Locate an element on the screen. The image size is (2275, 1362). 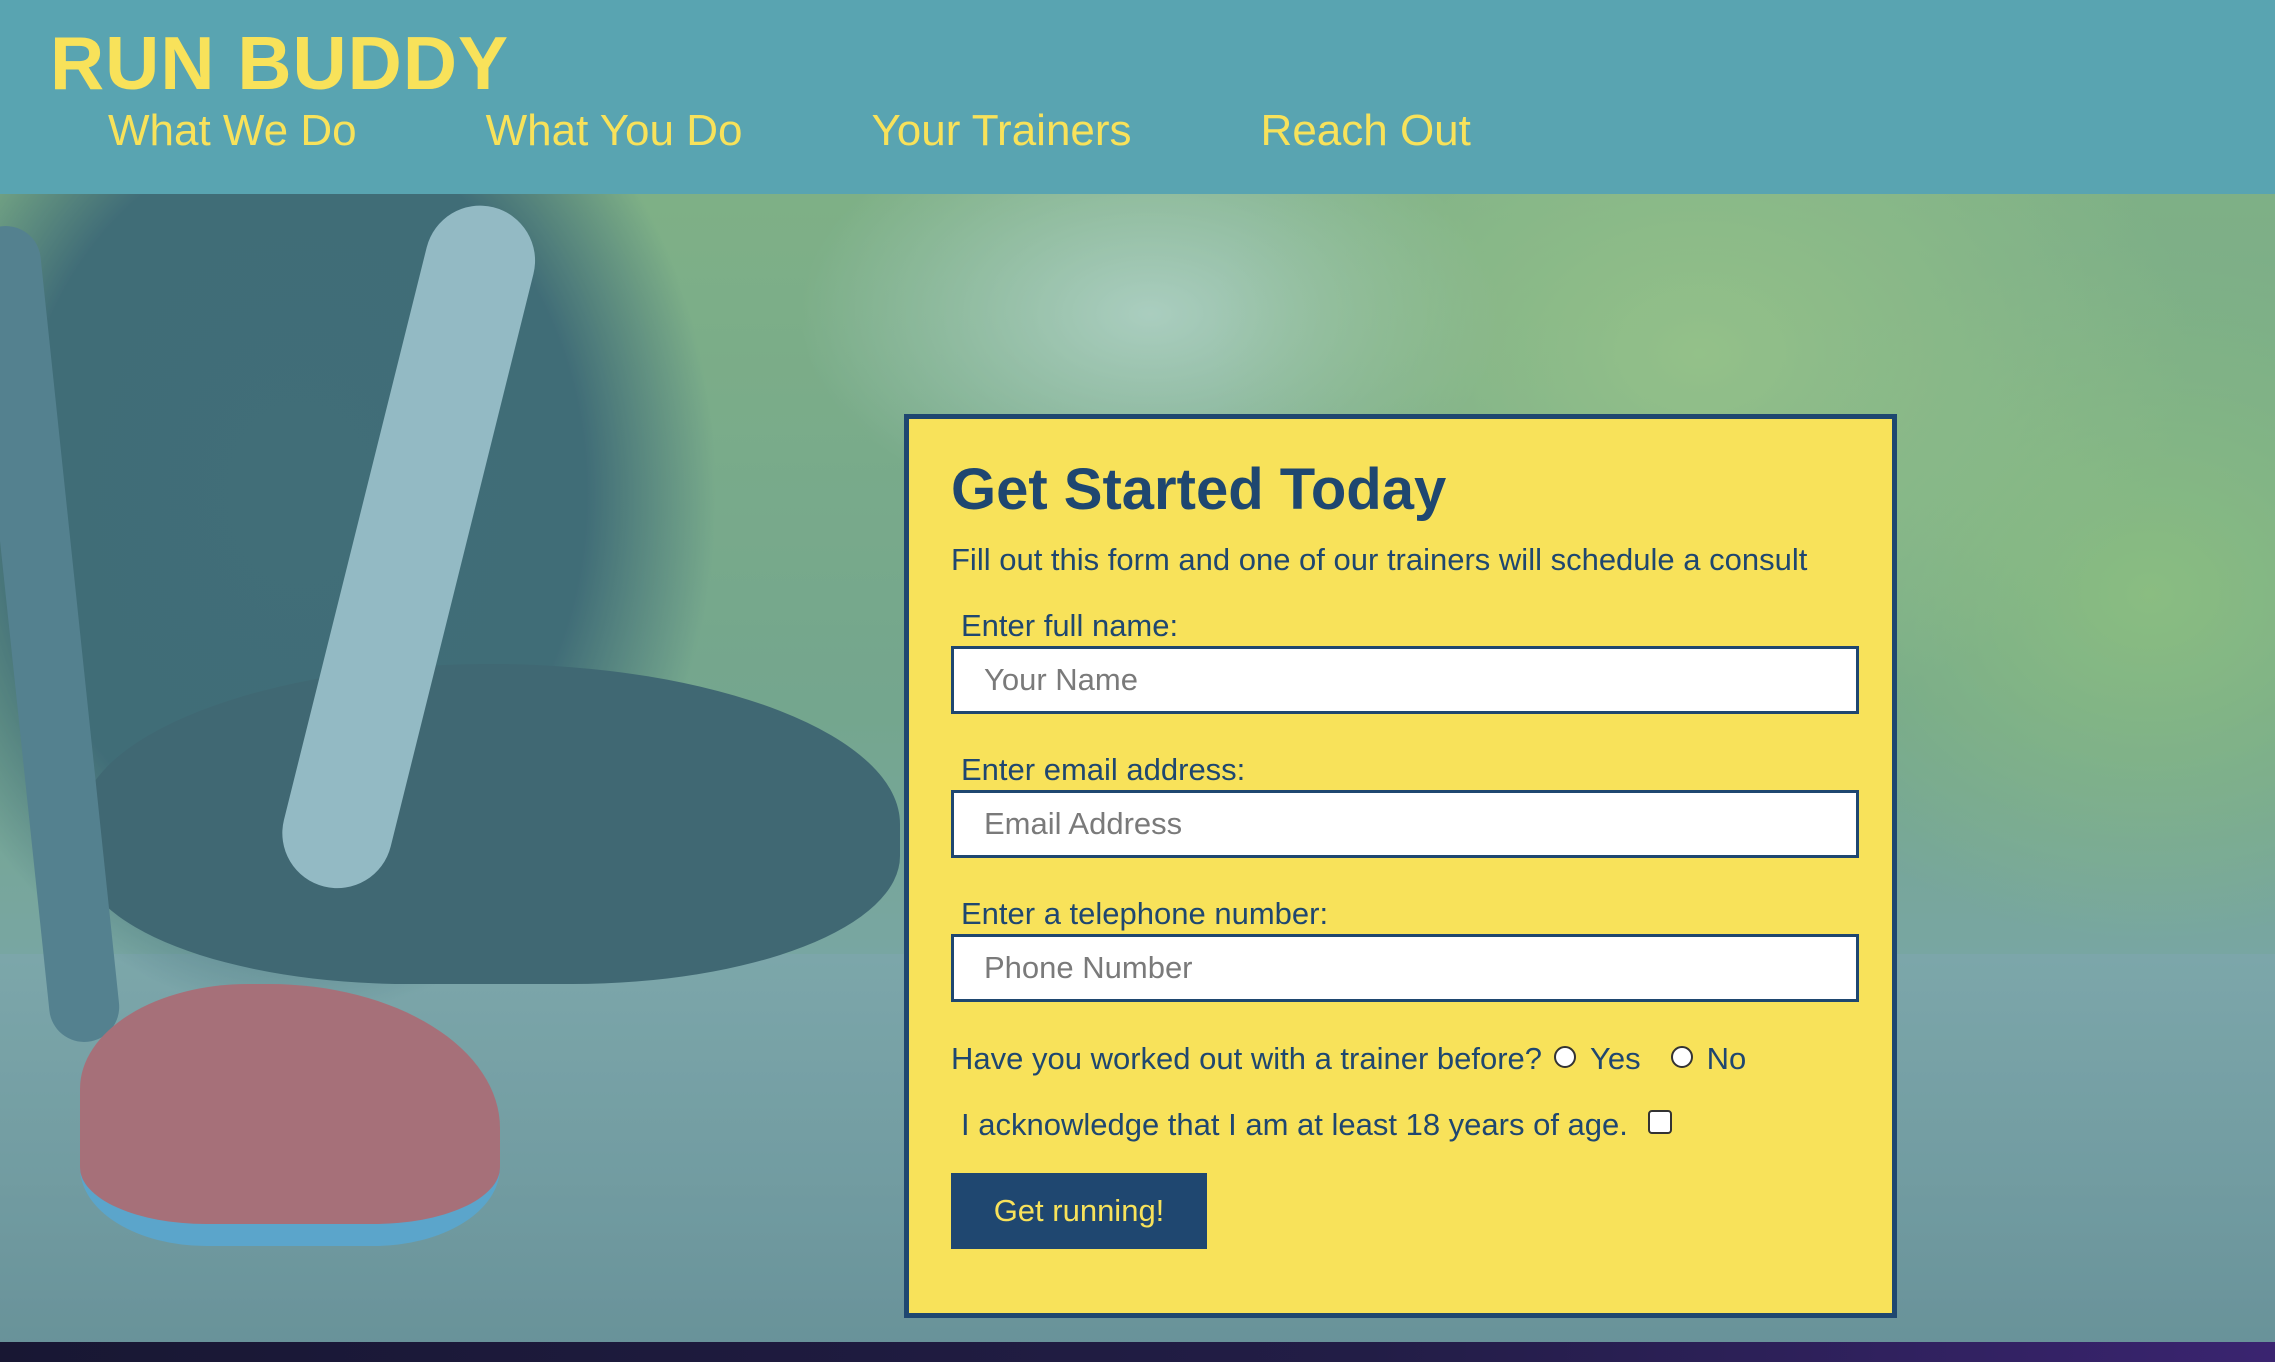
form-title: Get Started Today is located at coordinates (1199, 489).